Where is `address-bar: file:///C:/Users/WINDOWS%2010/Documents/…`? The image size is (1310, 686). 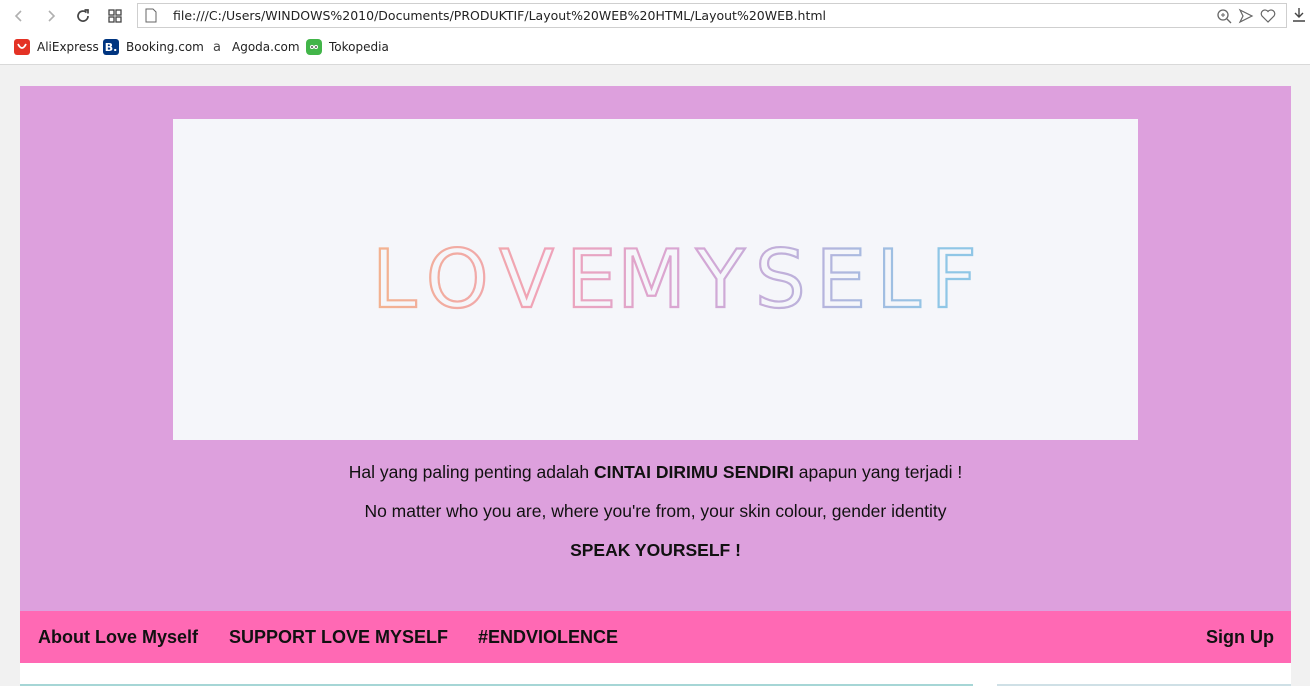 address-bar: file:///C:/Users/WINDOWS%2010/Documents/… is located at coordinates (712, 15).